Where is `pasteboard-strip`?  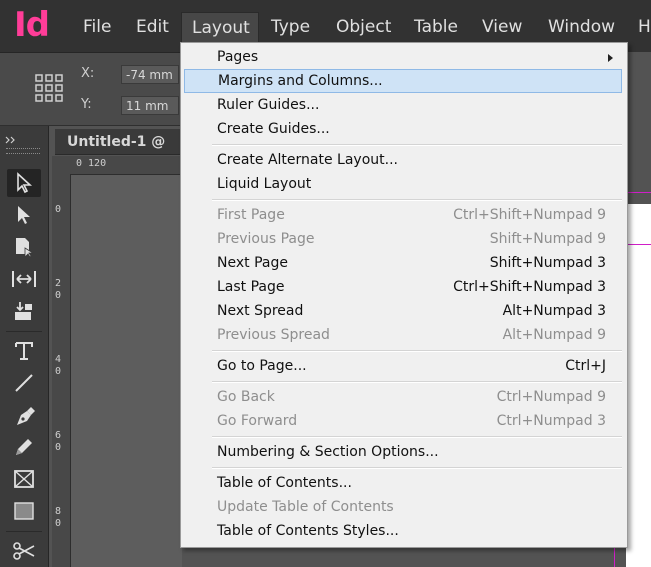
pasteboard-strip is located at coordinates (638, 128).